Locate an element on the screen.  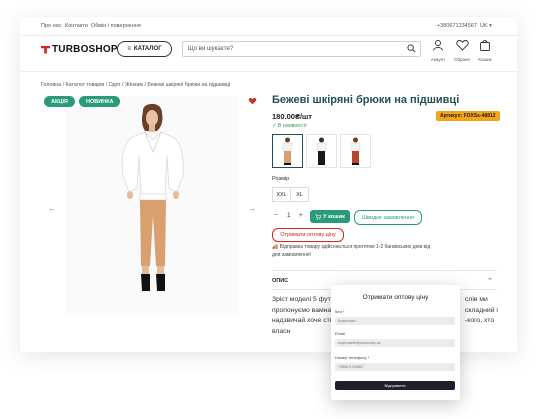
email-label: Email is located at coordinates (340, 333).